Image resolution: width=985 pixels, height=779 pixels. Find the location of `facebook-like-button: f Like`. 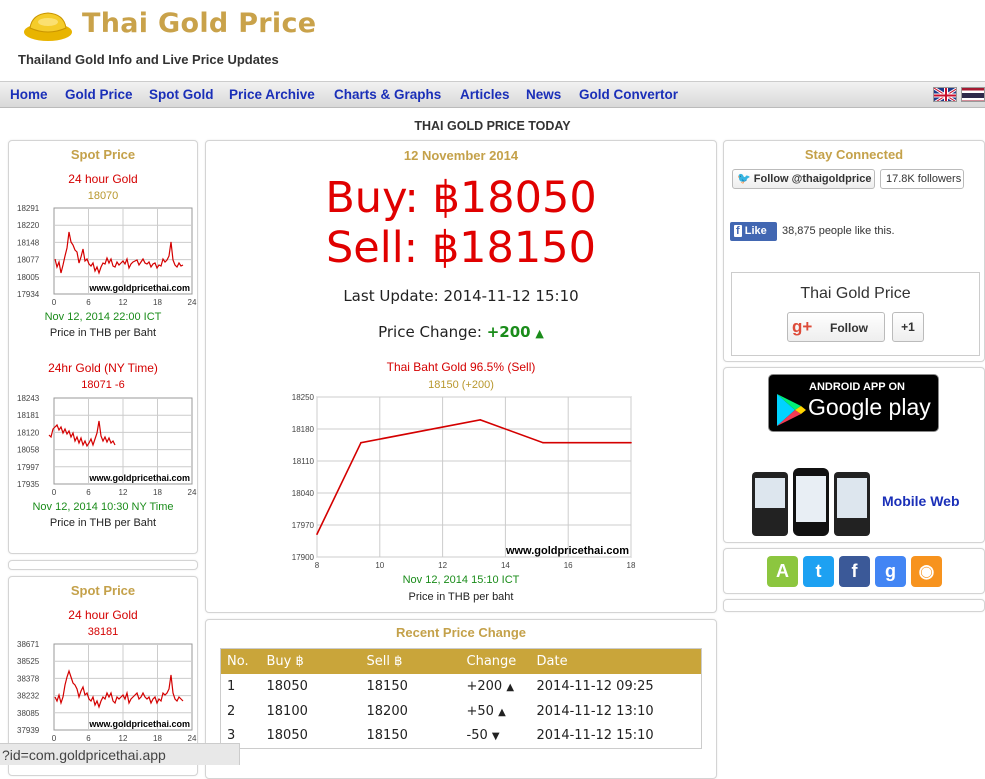

facebook-like-button: f Like is located at coordinates (753, 231).